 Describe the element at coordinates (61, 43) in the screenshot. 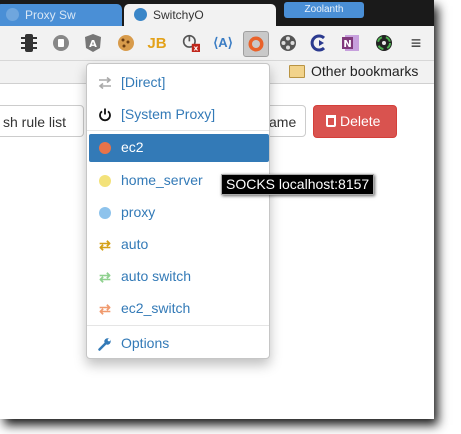

I see `hand-stop-icon` at that location.